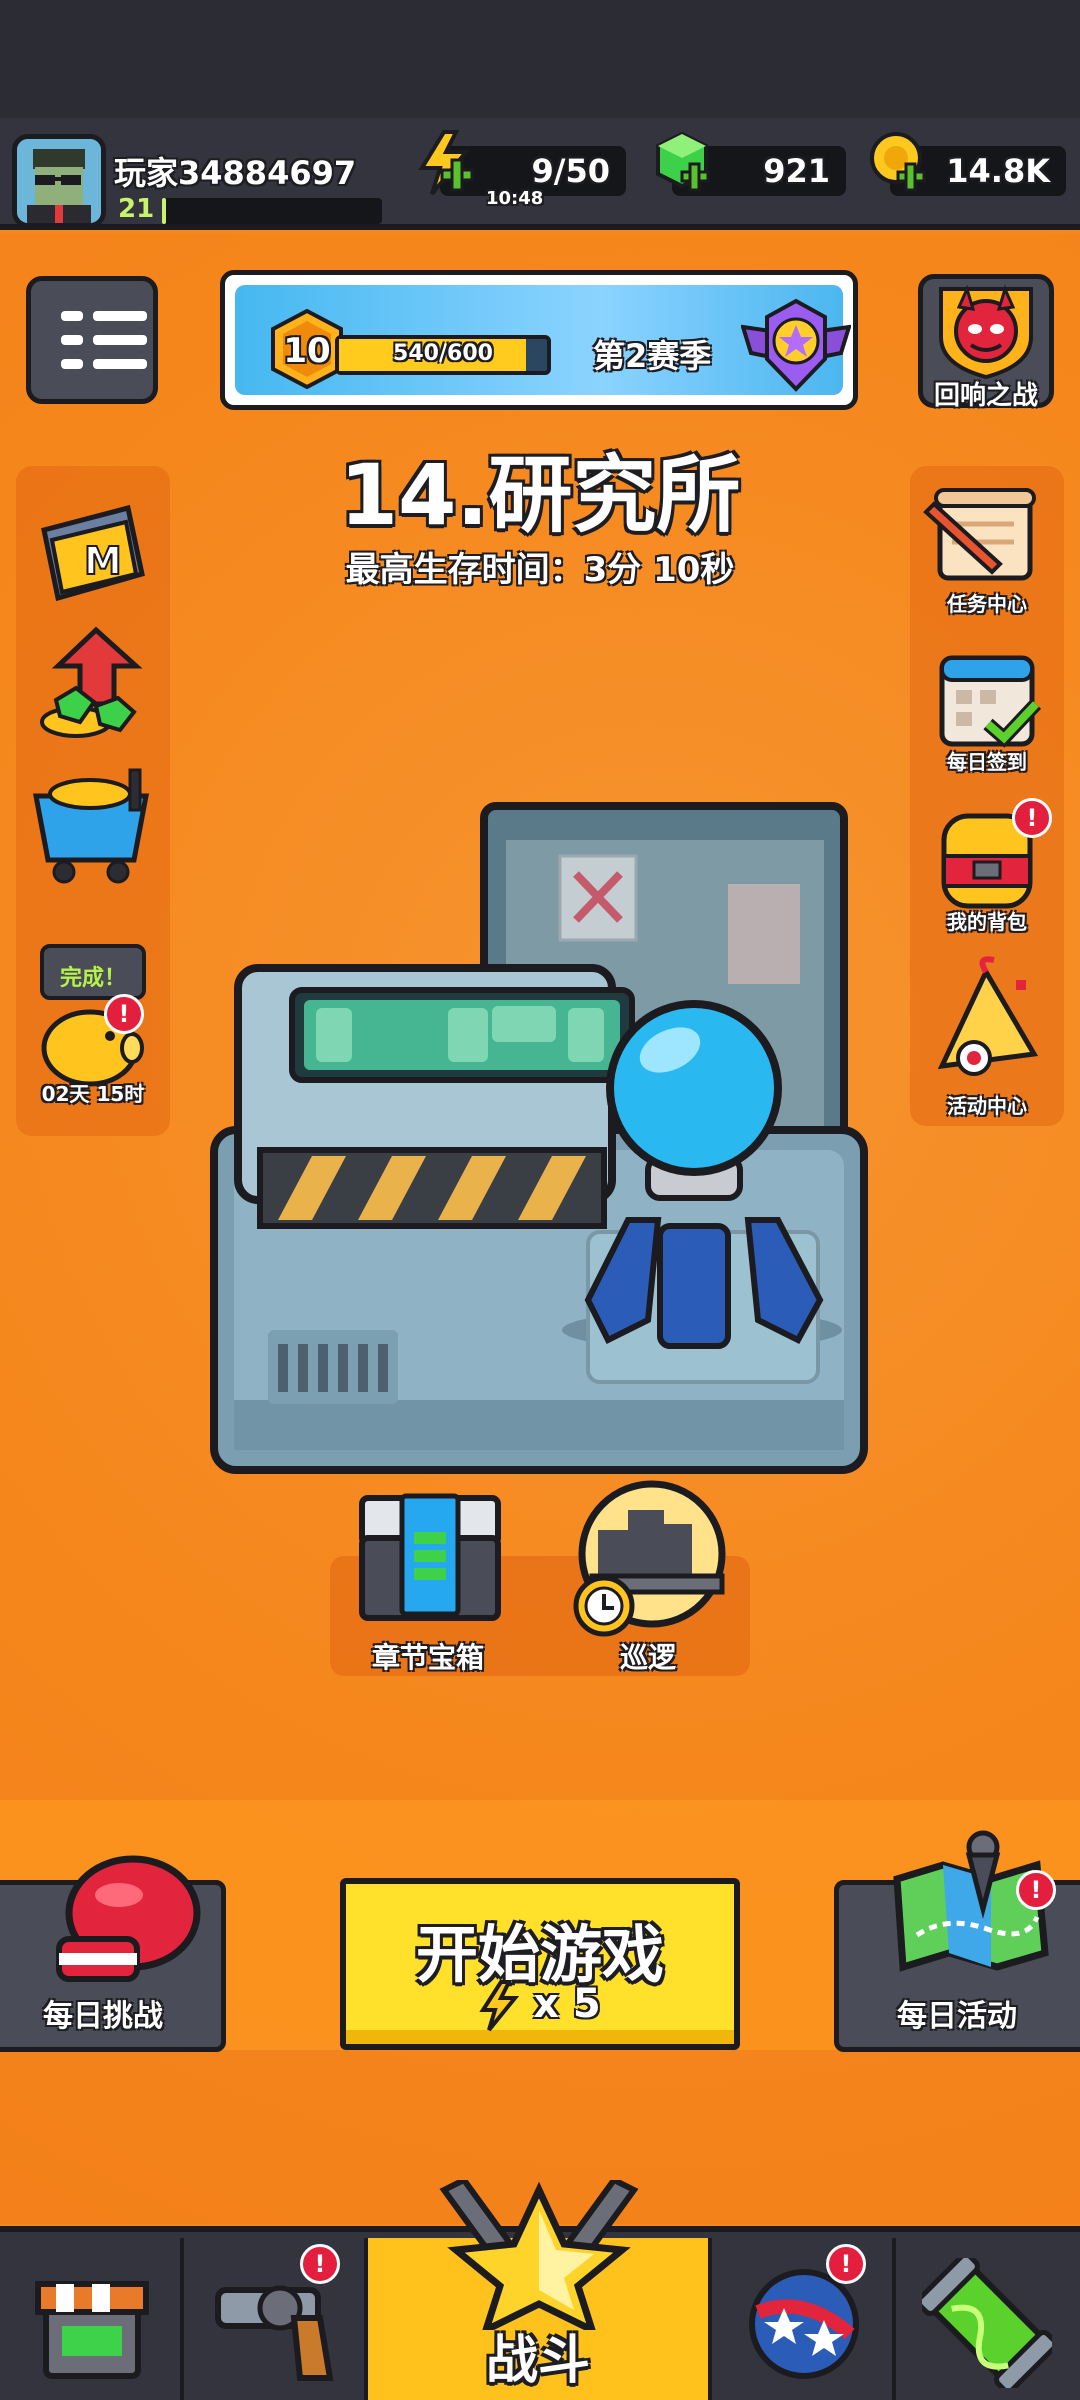  I want to click on scroll-quest-icon, so click(979, 534).